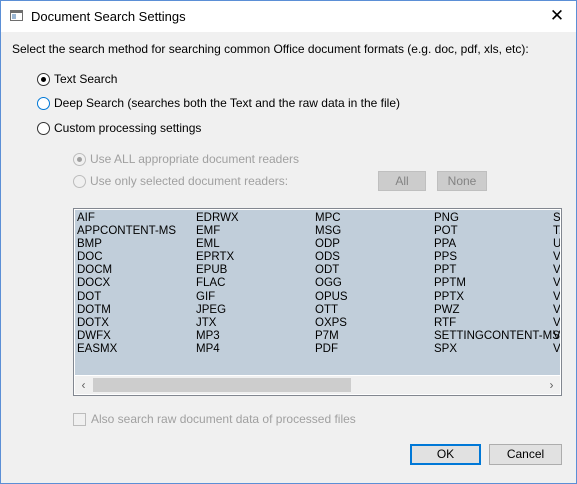  I want to click on scroll-left-icon: ‹, so click(83, 385).